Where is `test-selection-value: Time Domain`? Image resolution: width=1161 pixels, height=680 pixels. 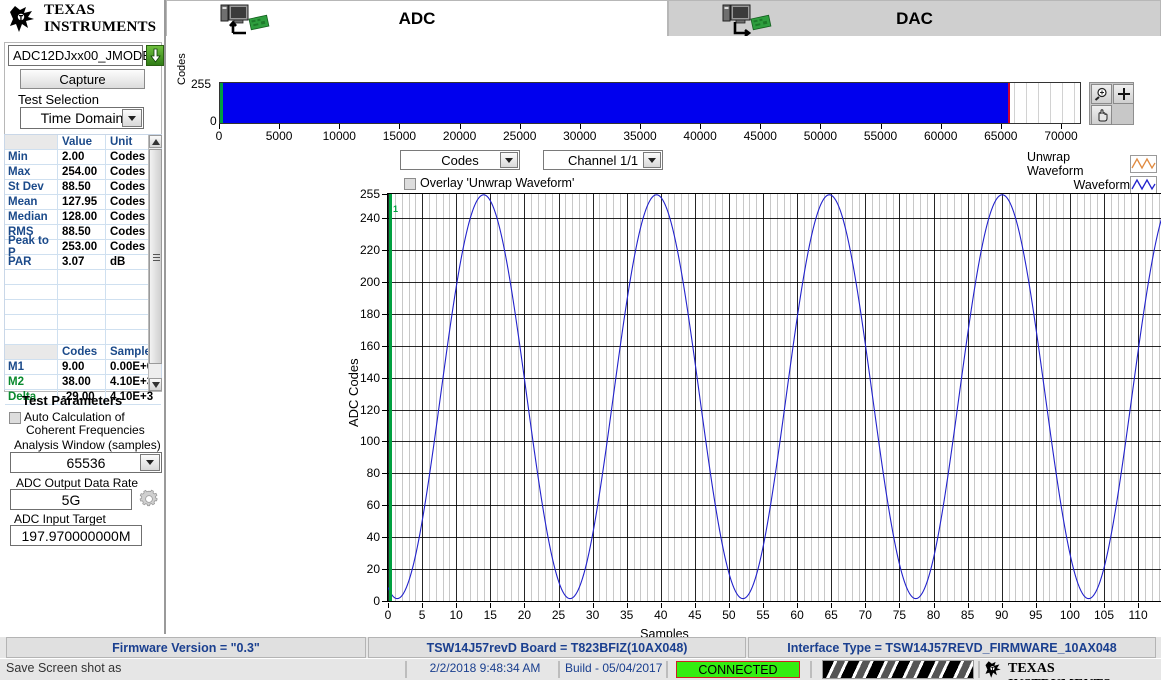
test-selection-value: Time Domain is located at coordinates (82, 118).